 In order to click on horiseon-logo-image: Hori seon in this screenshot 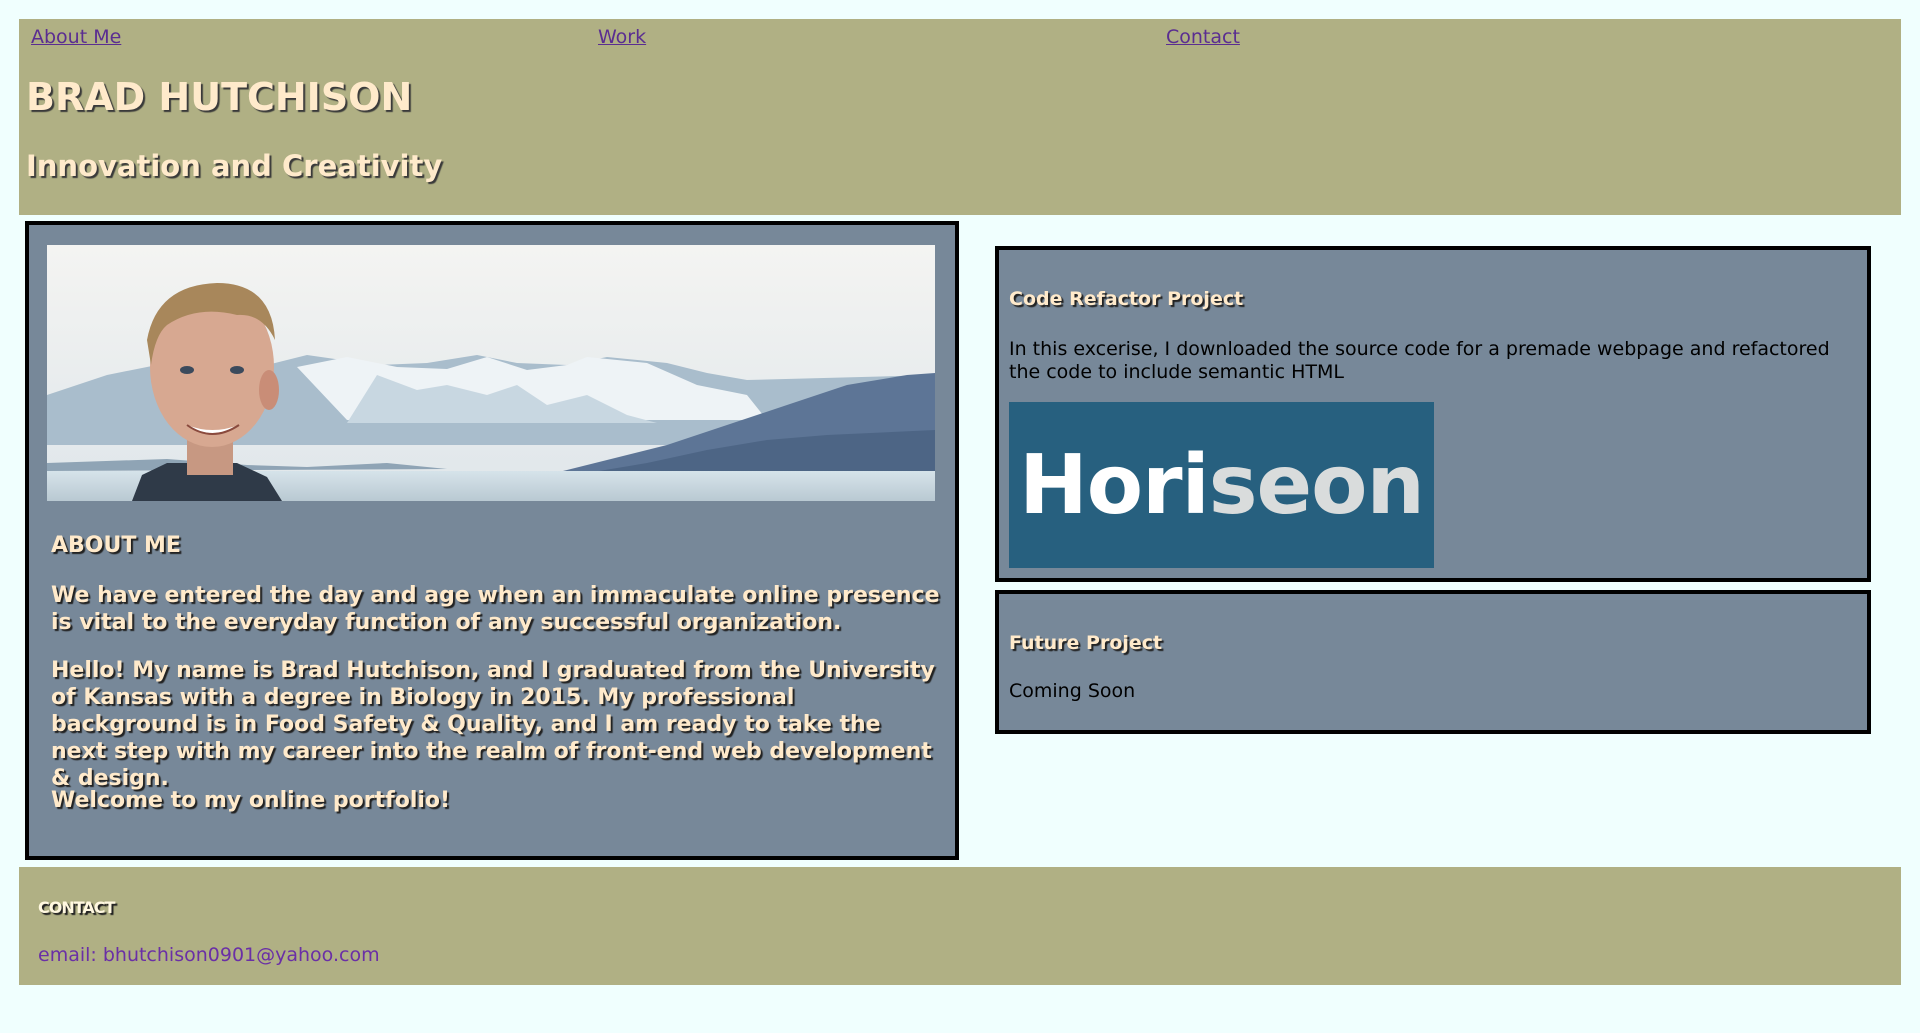, I will do `click(1221, 485)`.